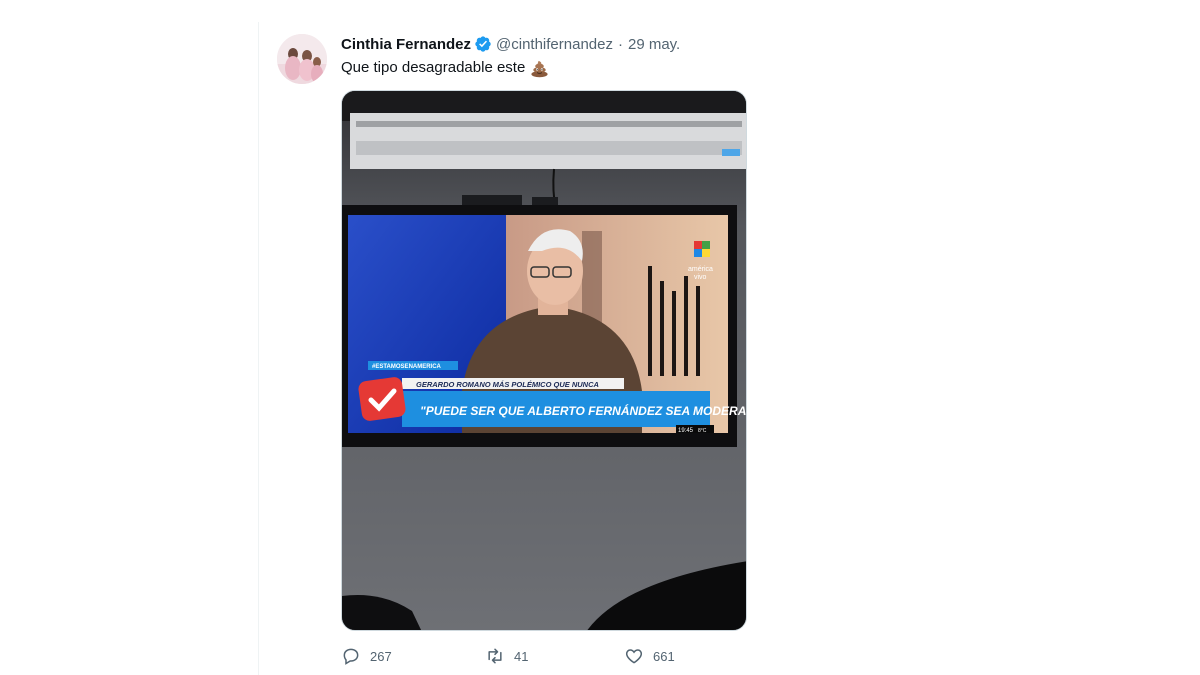 The height and width of the screenshot is (675, 1200). Describe the element at coordinates (700, 269) in the screenshot. I see `channel-name: américa` at that location.